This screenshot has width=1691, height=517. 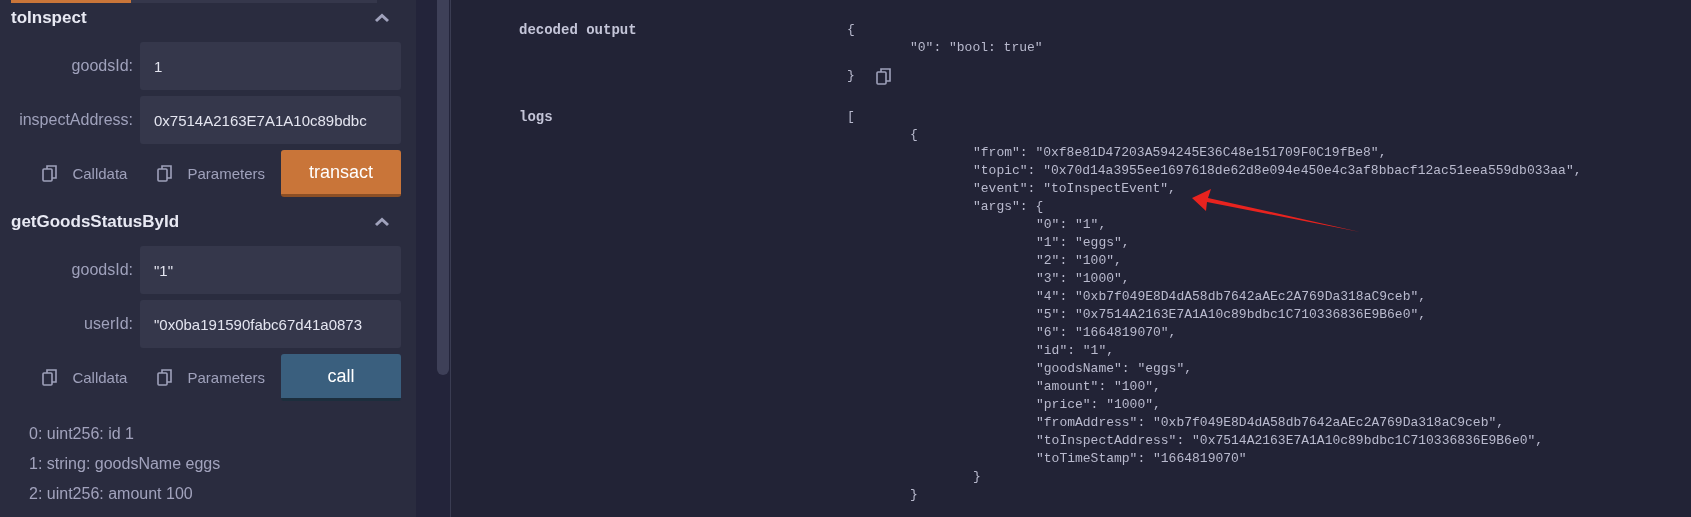 I want to click on json-line: "args": {, so click(x=1009, y=207).